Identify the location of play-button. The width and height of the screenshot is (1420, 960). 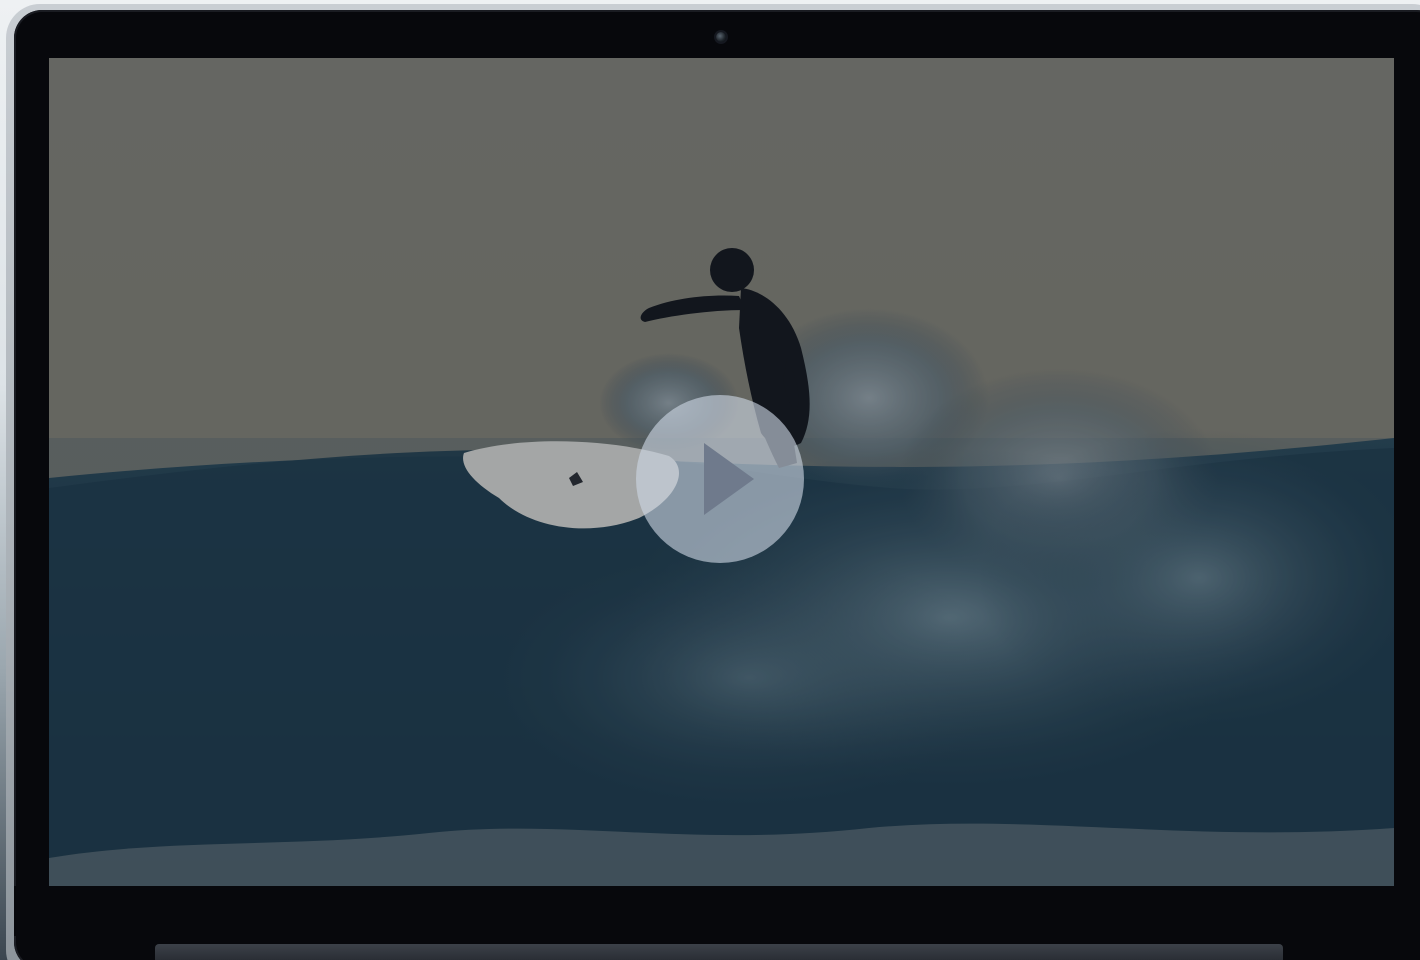
(720, 479).